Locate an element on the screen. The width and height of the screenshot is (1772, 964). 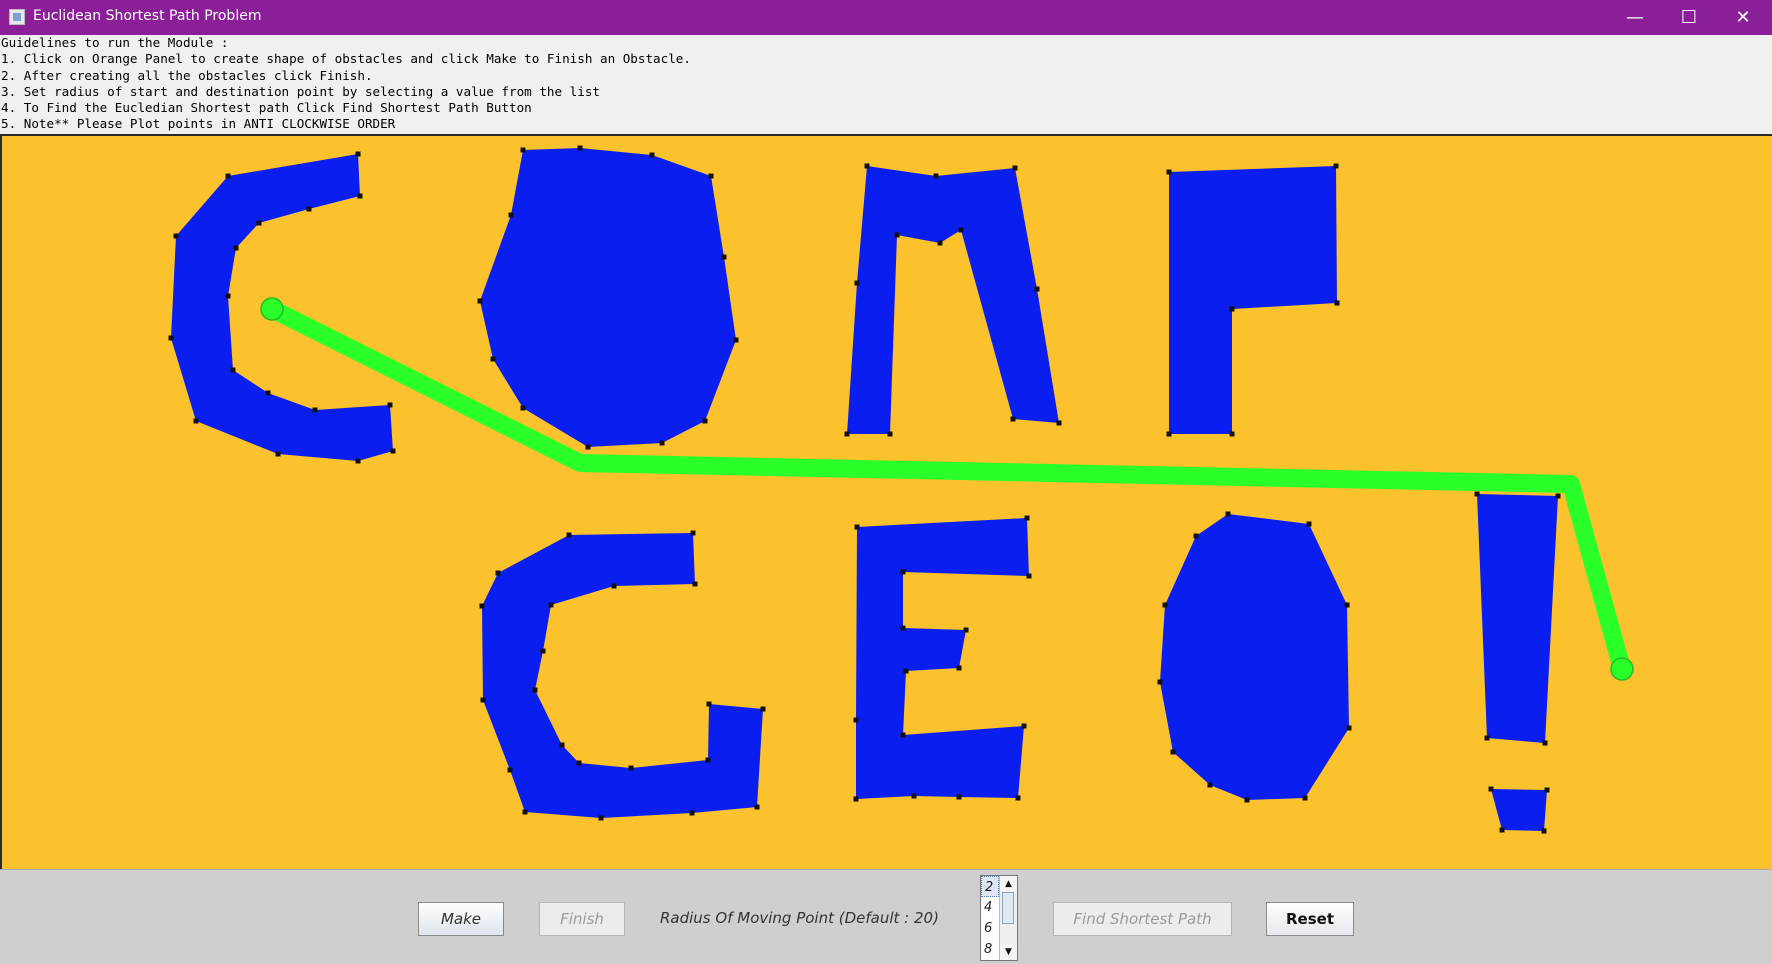
radius-list-scrollbar: ▲ ▼ is located at coordinates (1008, 918).